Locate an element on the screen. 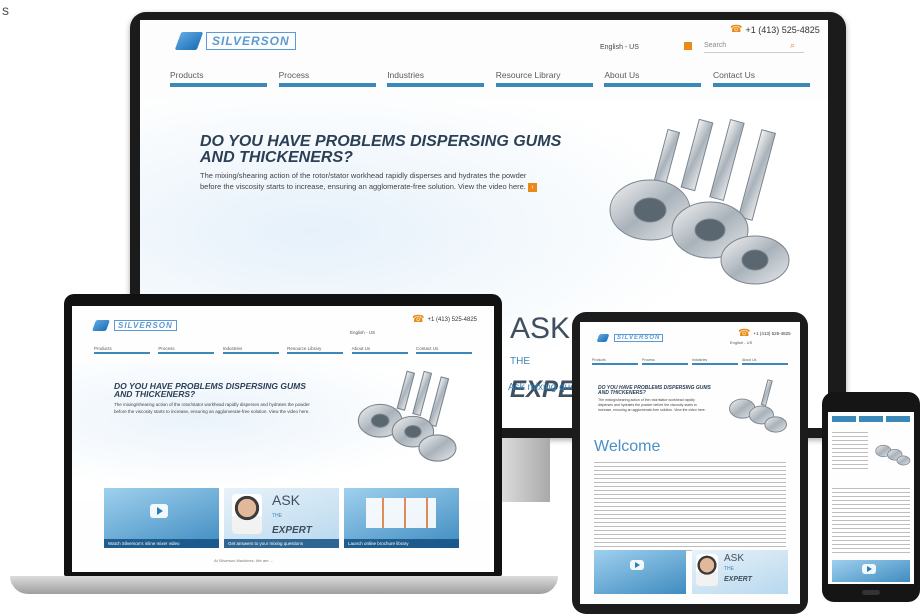 The width and height of the screenshot is (920, 614). laptop-mixer-workhead-image is located at coordinates (407, 416).